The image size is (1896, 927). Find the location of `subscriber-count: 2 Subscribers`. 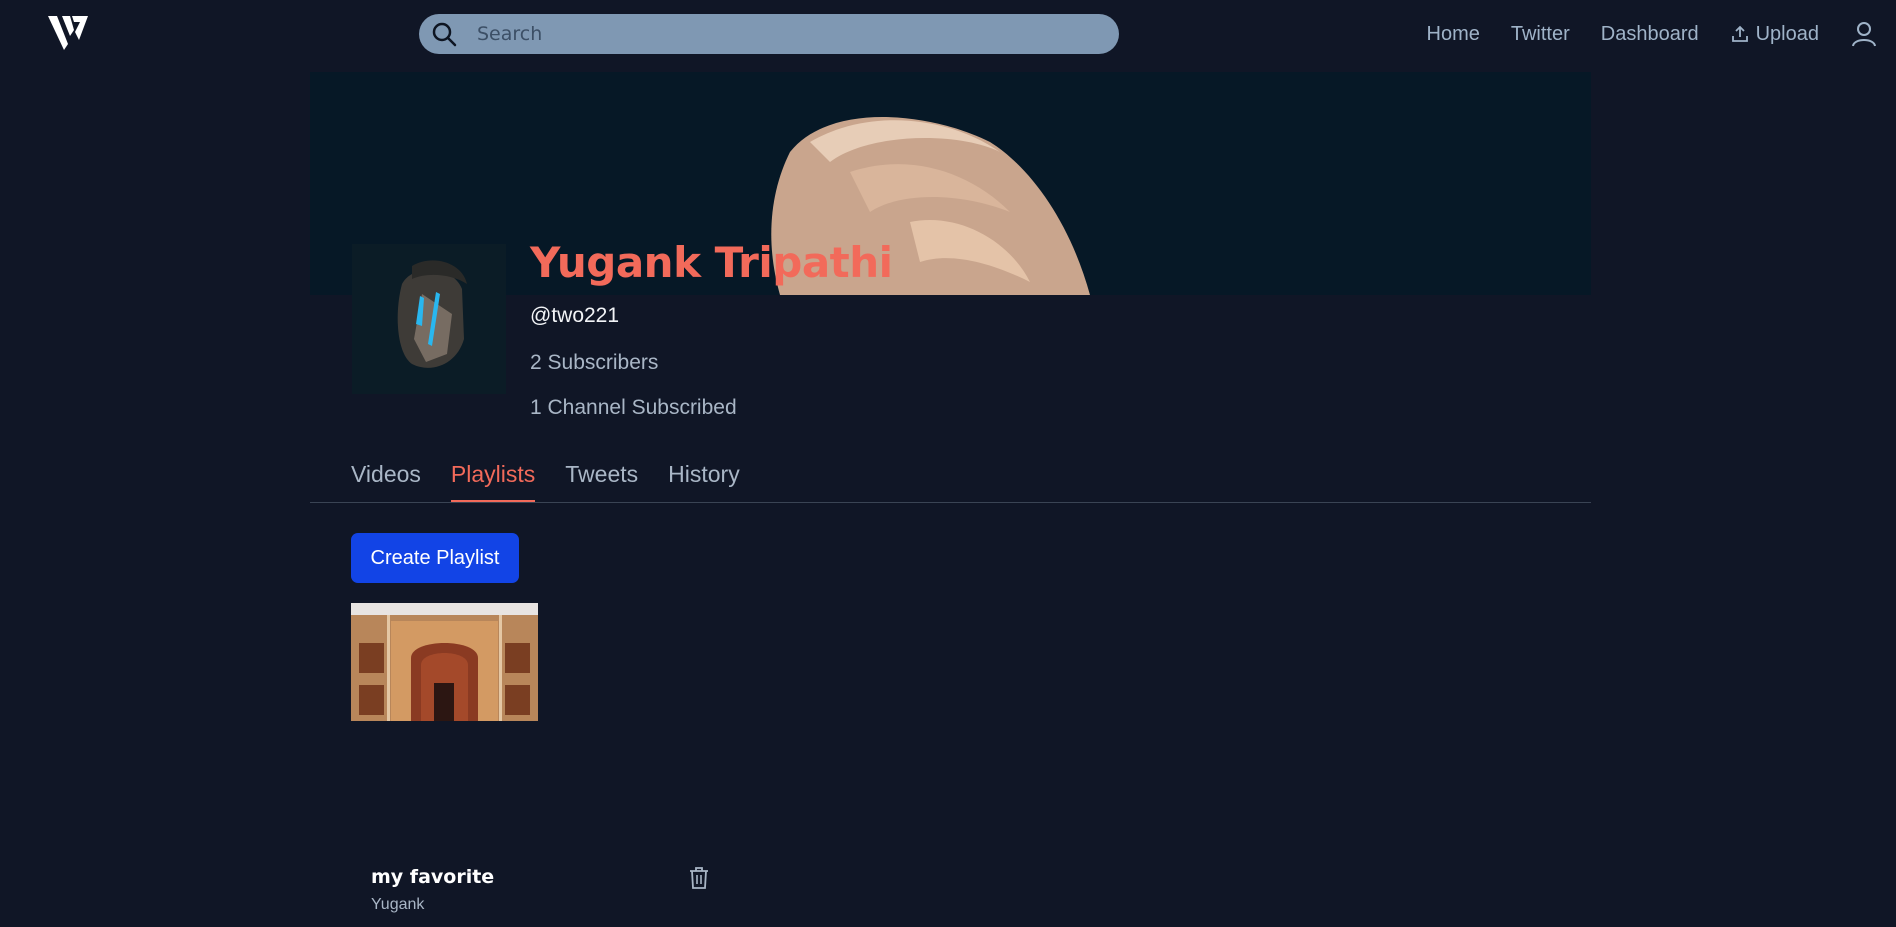

subscriber-count: 2 Subscribers is located at coordinates (594, 362).